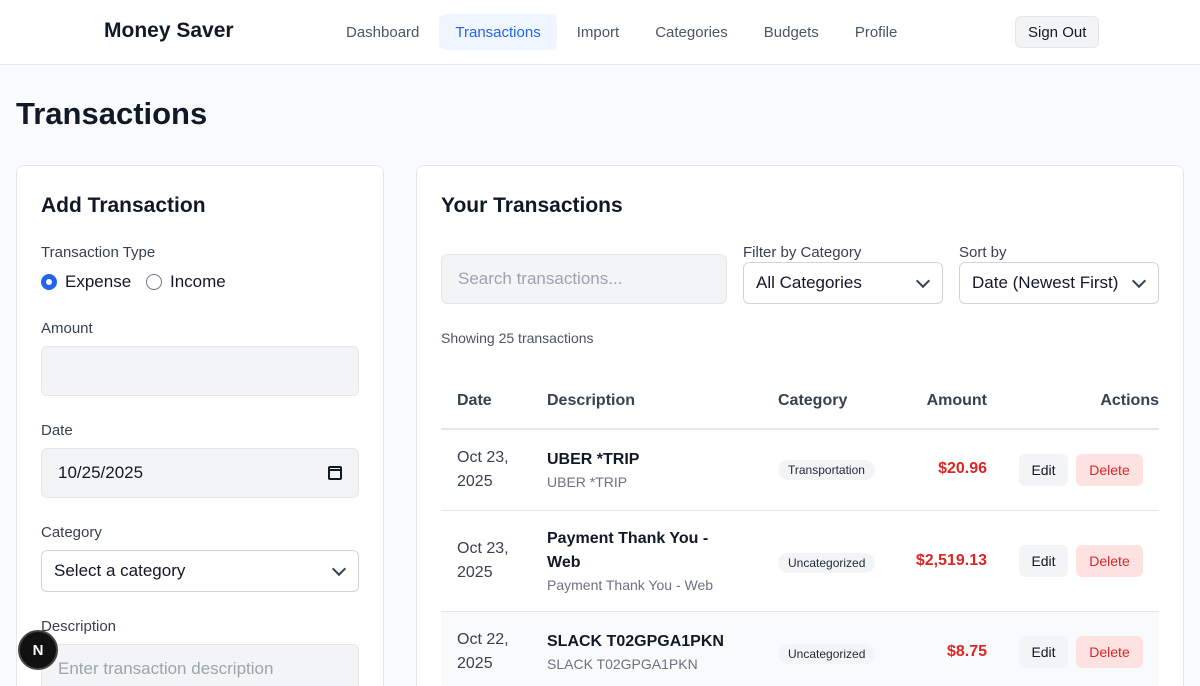  What do you see at coordinates (962, 468) in the screenshot?
I see `row-amount: $20.96` at bounding box center [962, 468].